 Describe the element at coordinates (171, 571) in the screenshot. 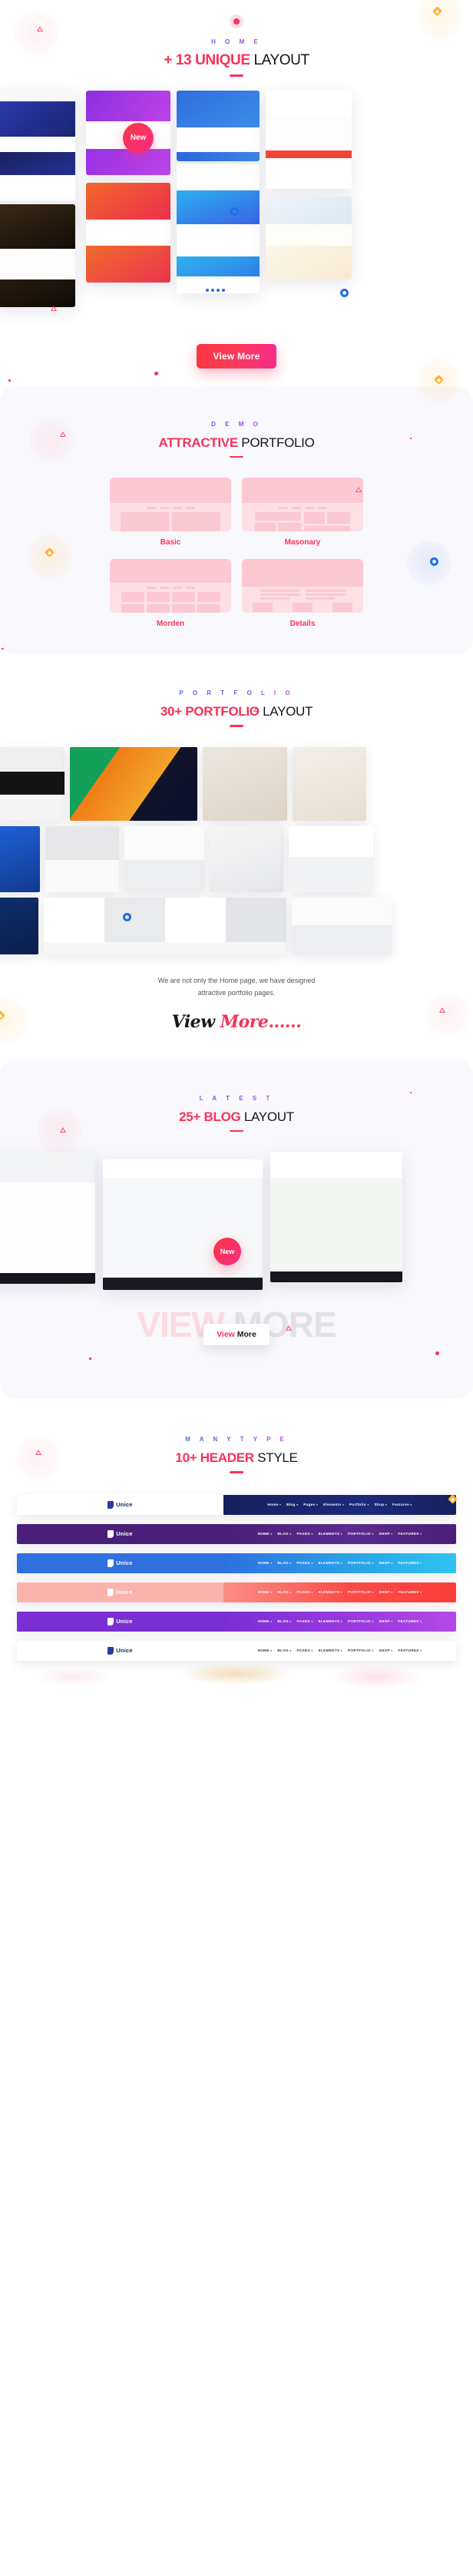

I see `preview-hero` at that location.